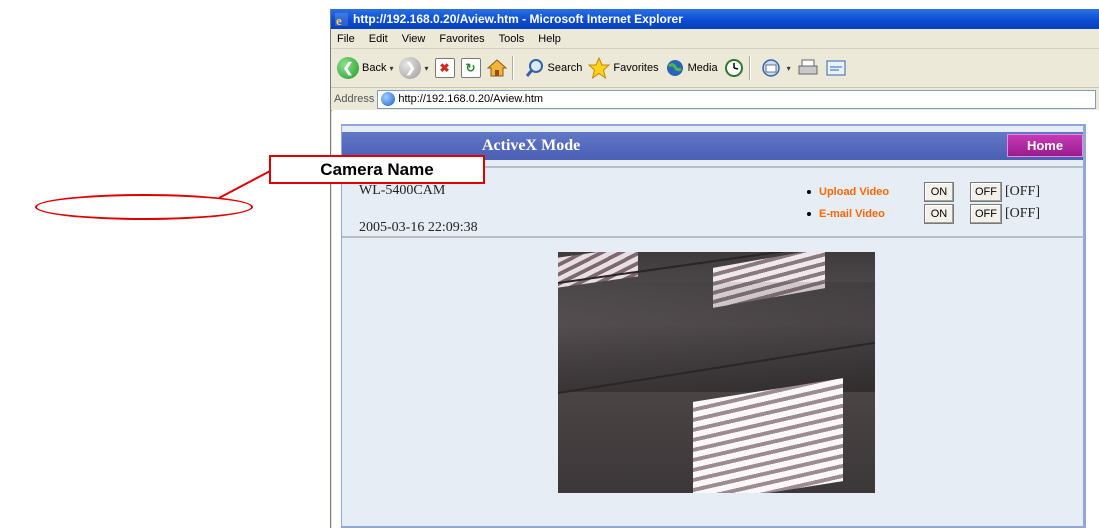  Describe the element at coordinates (871, 192) in the screenshot. I see `upload-video-link: Upload Video` at that location.